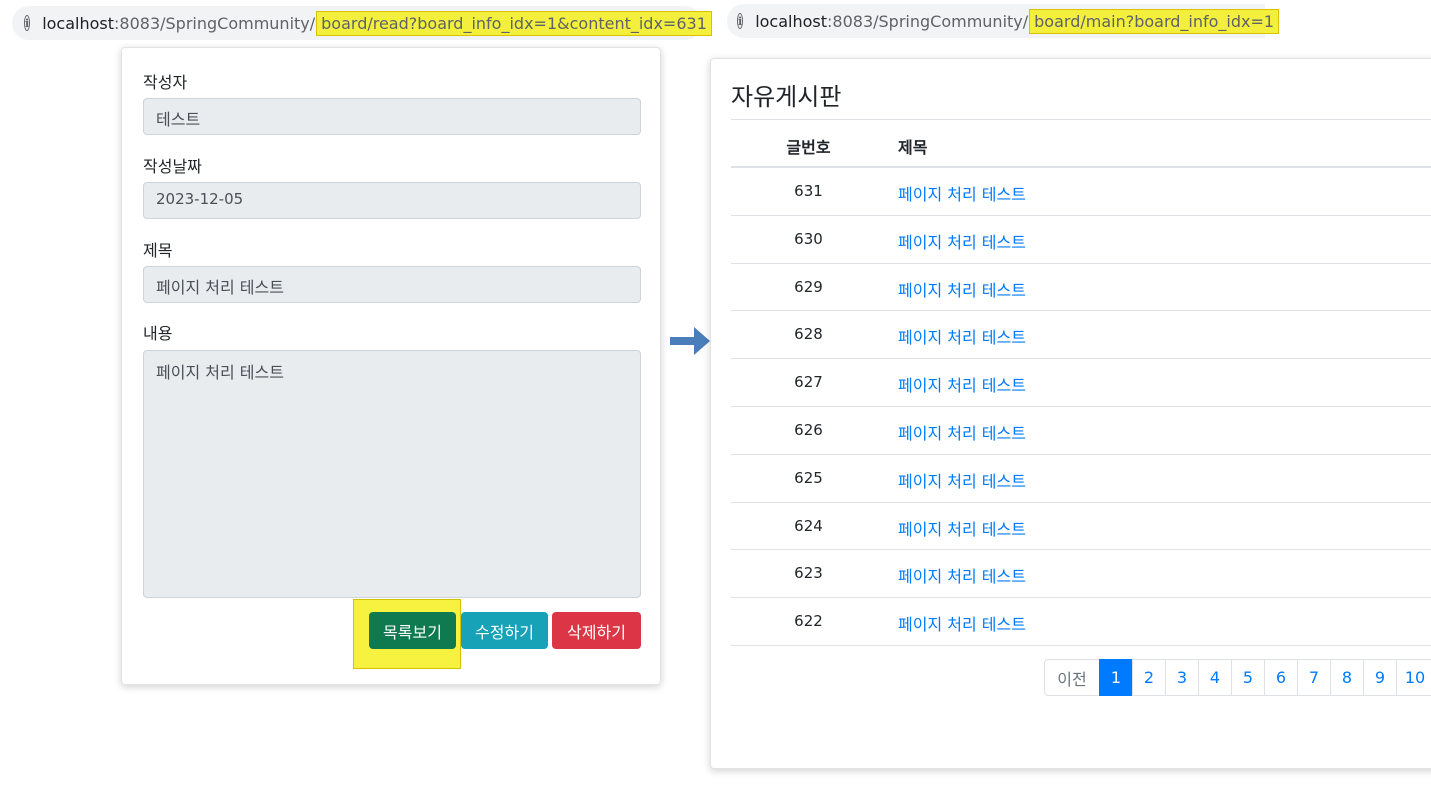 The height and width of the screenshot is (804, 1431). I want to click on table-row: 627 페이지 처리 테스트, so click(1081, 383).